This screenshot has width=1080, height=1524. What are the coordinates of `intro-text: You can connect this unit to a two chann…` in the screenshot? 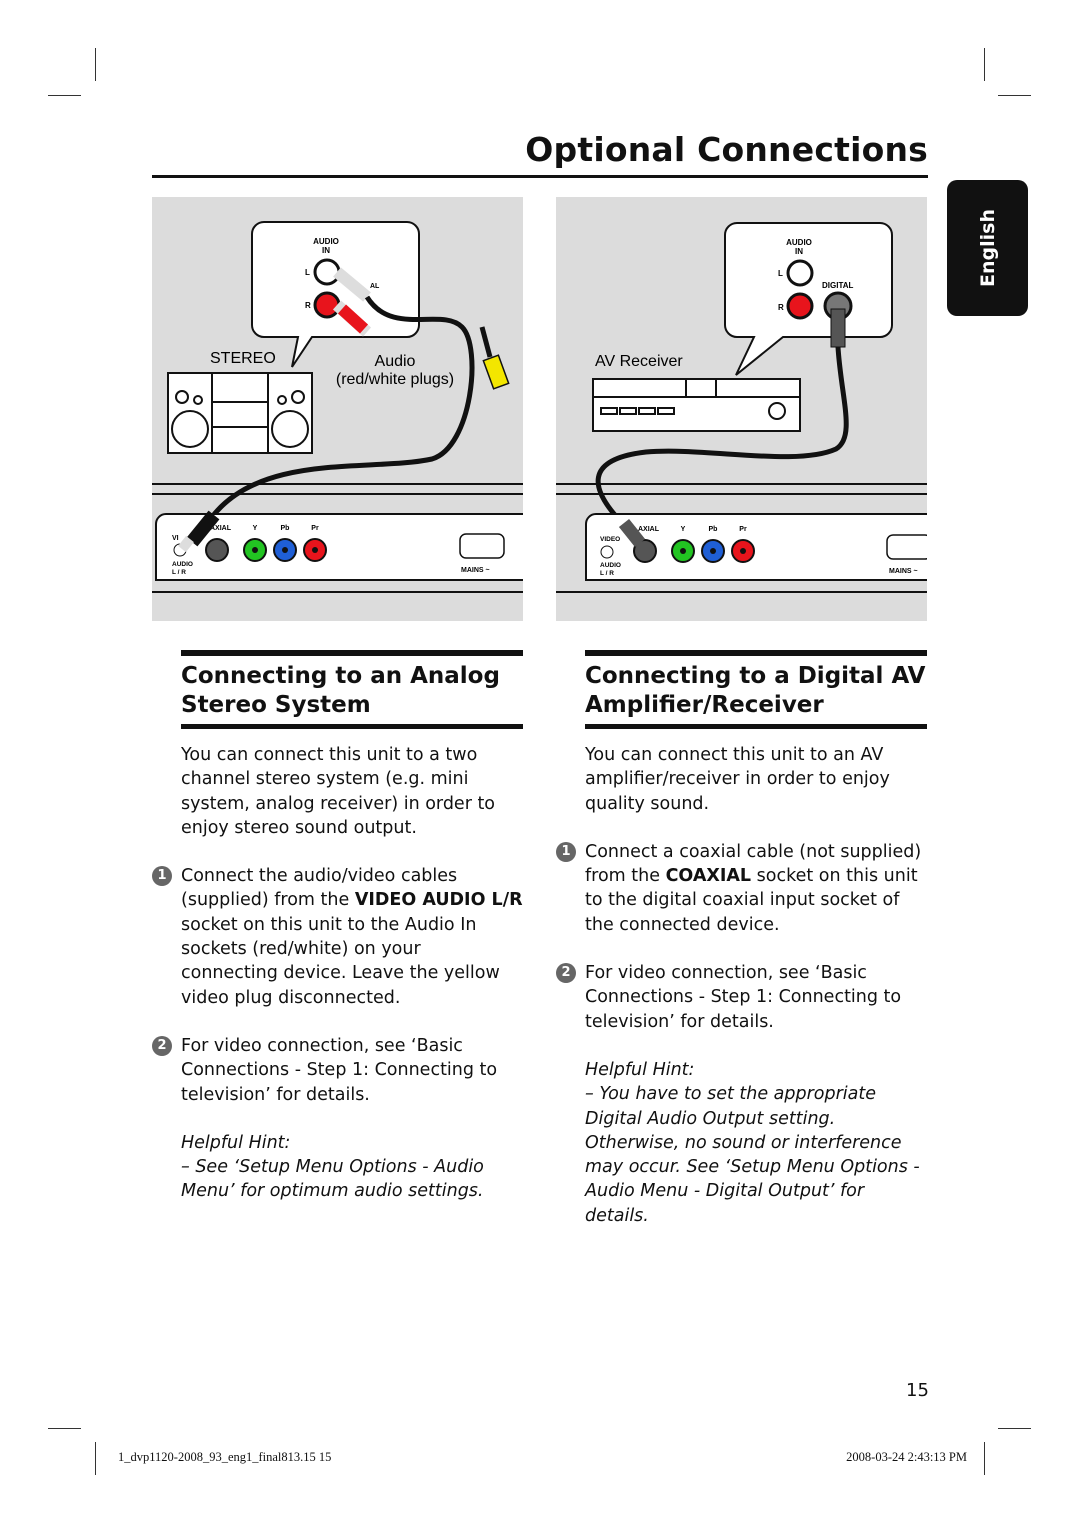 It's located at (338, 791).